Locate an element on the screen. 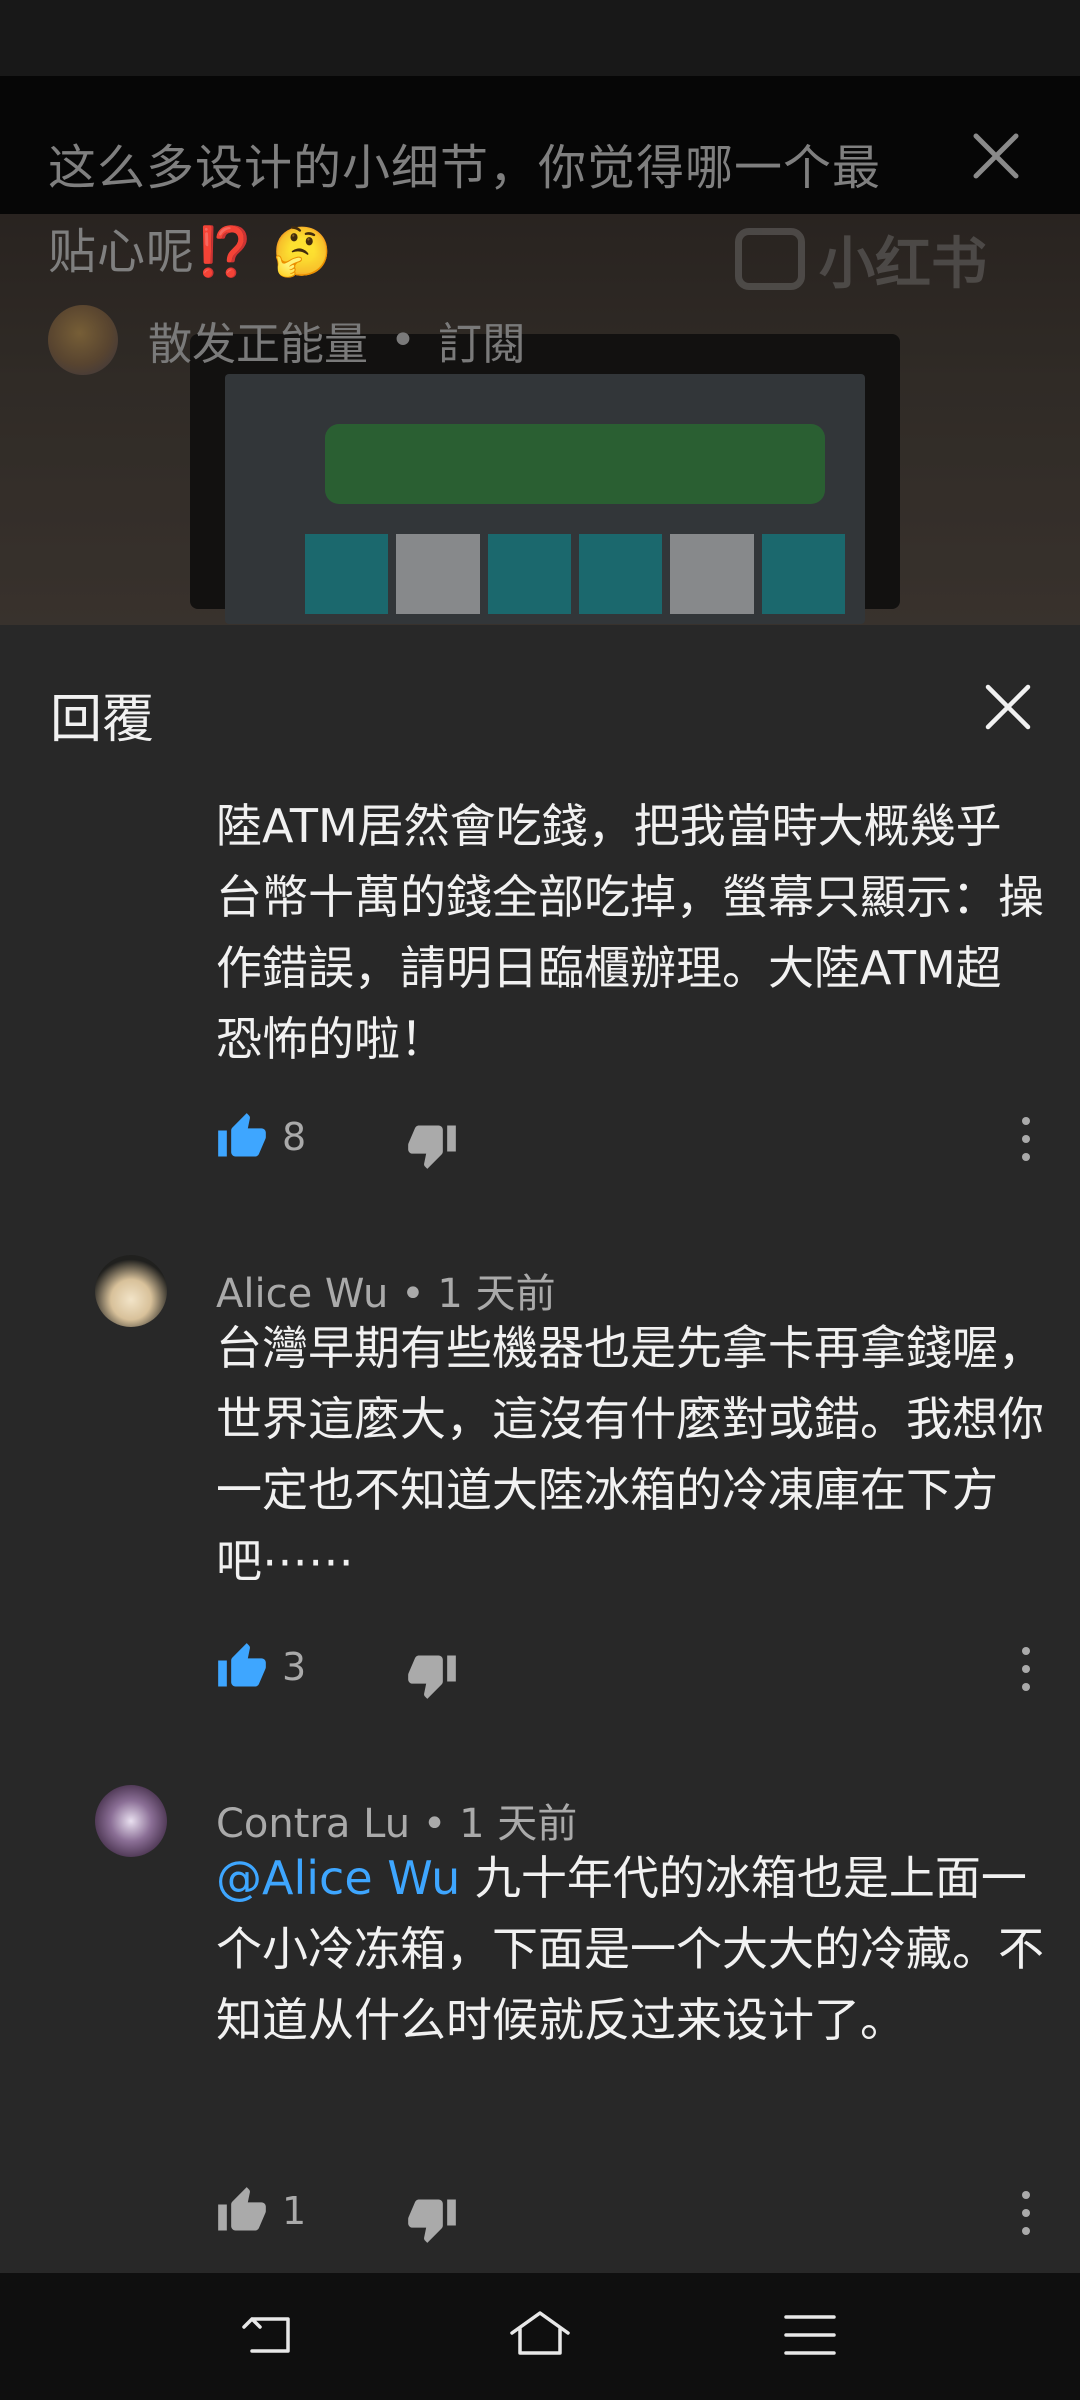  comment-actions: 8 is located at coordinates (631, 1141).